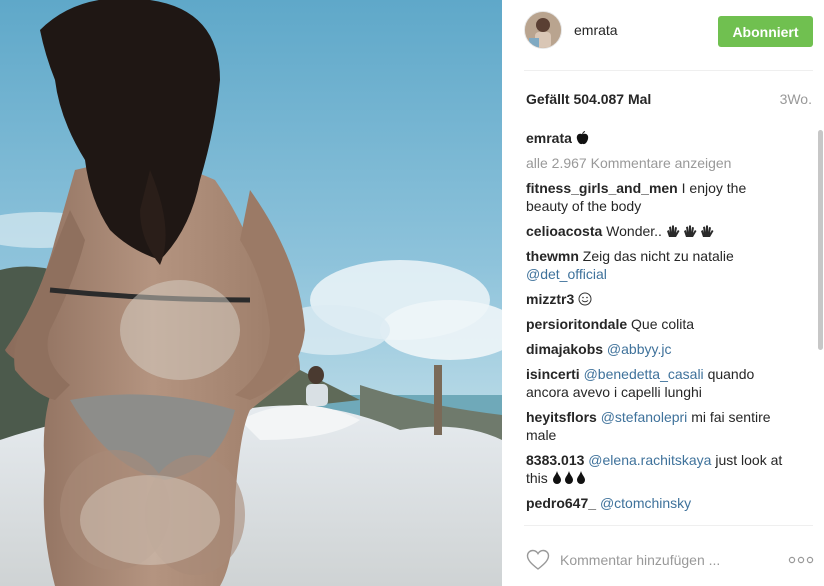 The image size is (824, 586). What do you see at coordinates (644, 417) in the screenshot?
I see `comment-mention: @stefanolepri` at bounding box center [644, 417].